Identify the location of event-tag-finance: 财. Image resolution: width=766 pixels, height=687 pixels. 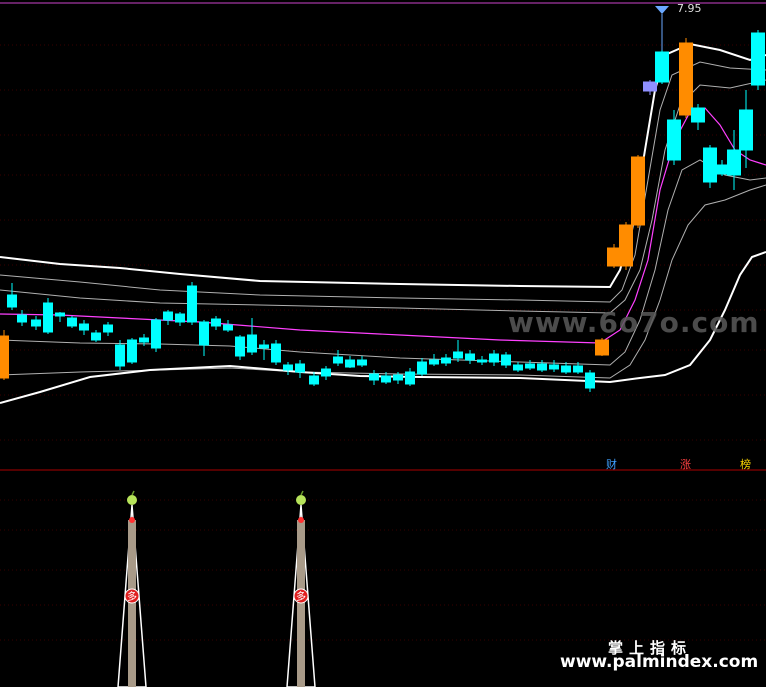
(611, 464).